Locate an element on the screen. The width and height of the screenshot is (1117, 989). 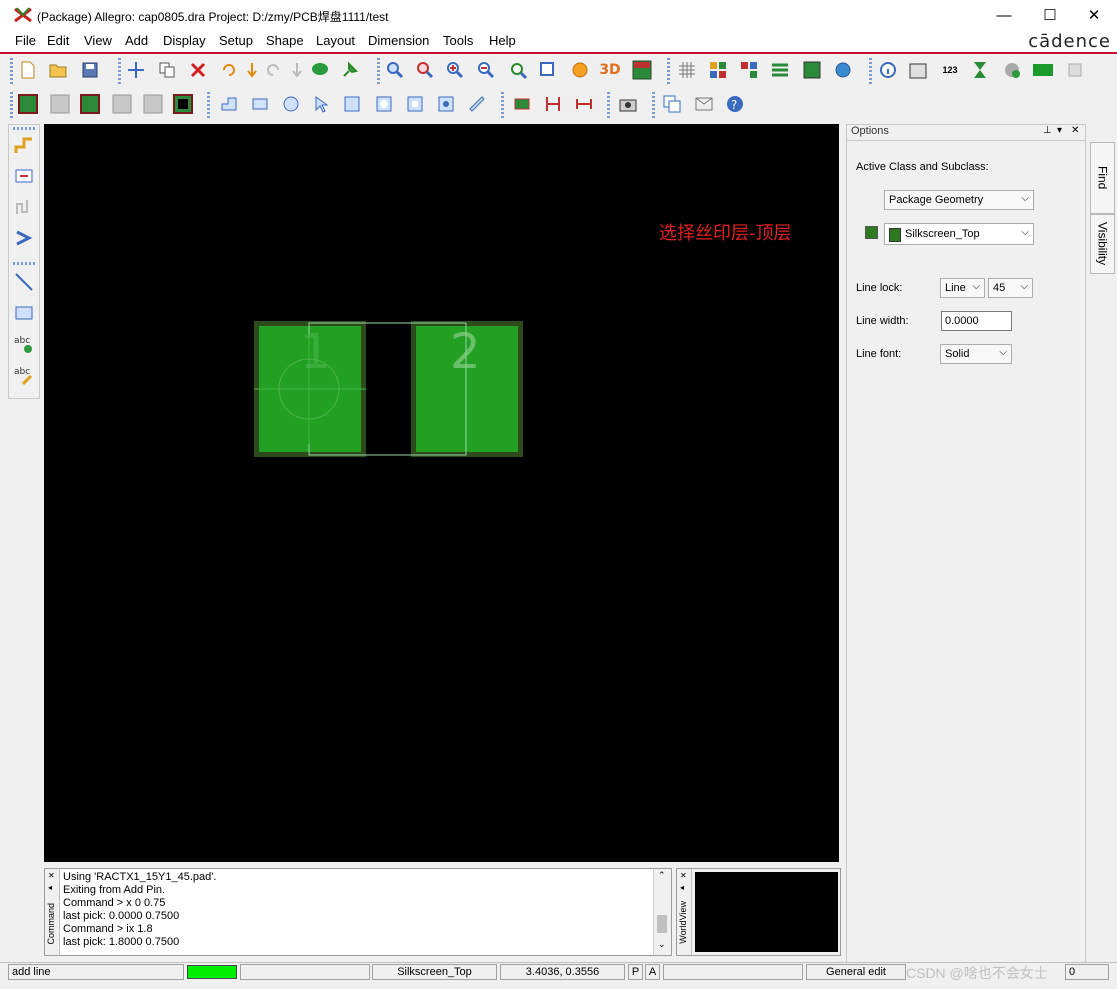
layers-color-icon is located at coordinates (749, 70).